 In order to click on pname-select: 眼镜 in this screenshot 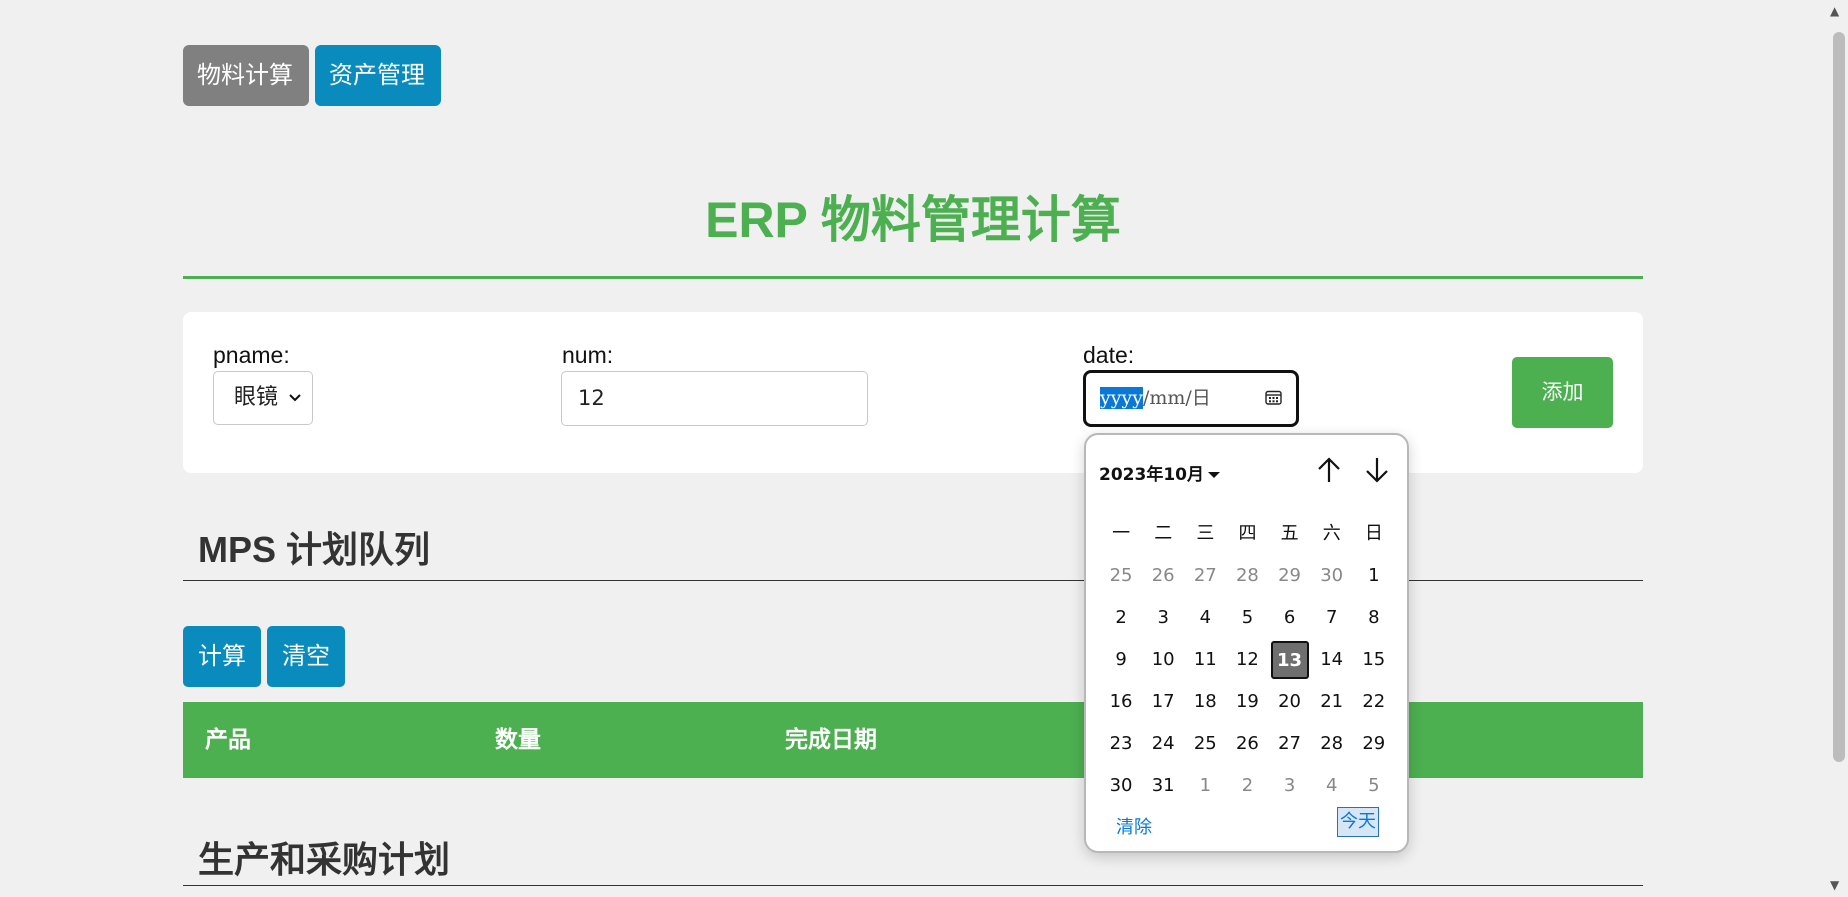, I will do `click(263, 398)`.